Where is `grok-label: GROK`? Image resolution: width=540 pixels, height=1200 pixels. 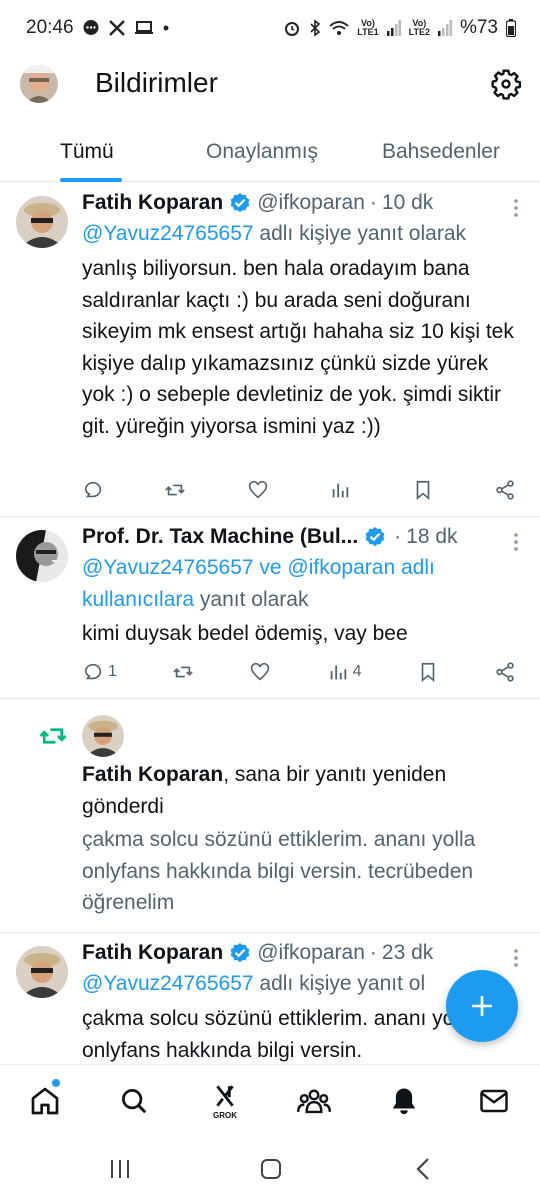 grok-label: GROK is located at coordinates (225, 1115).